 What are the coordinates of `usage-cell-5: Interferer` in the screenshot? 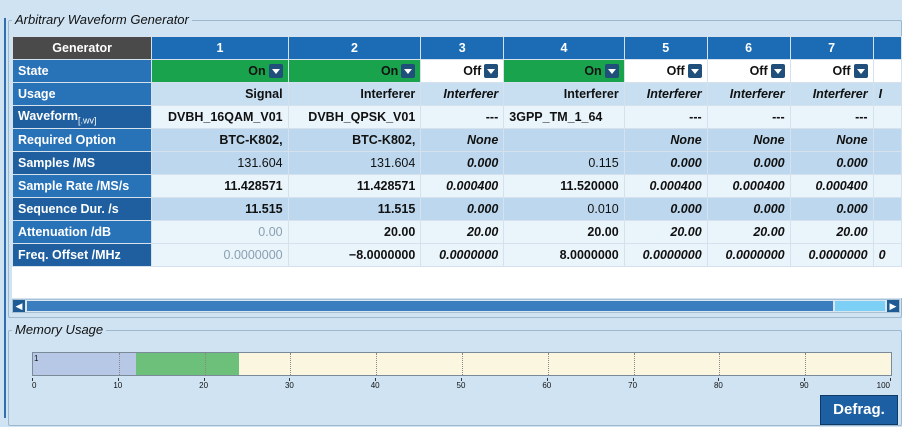 It's located at (665, 94).